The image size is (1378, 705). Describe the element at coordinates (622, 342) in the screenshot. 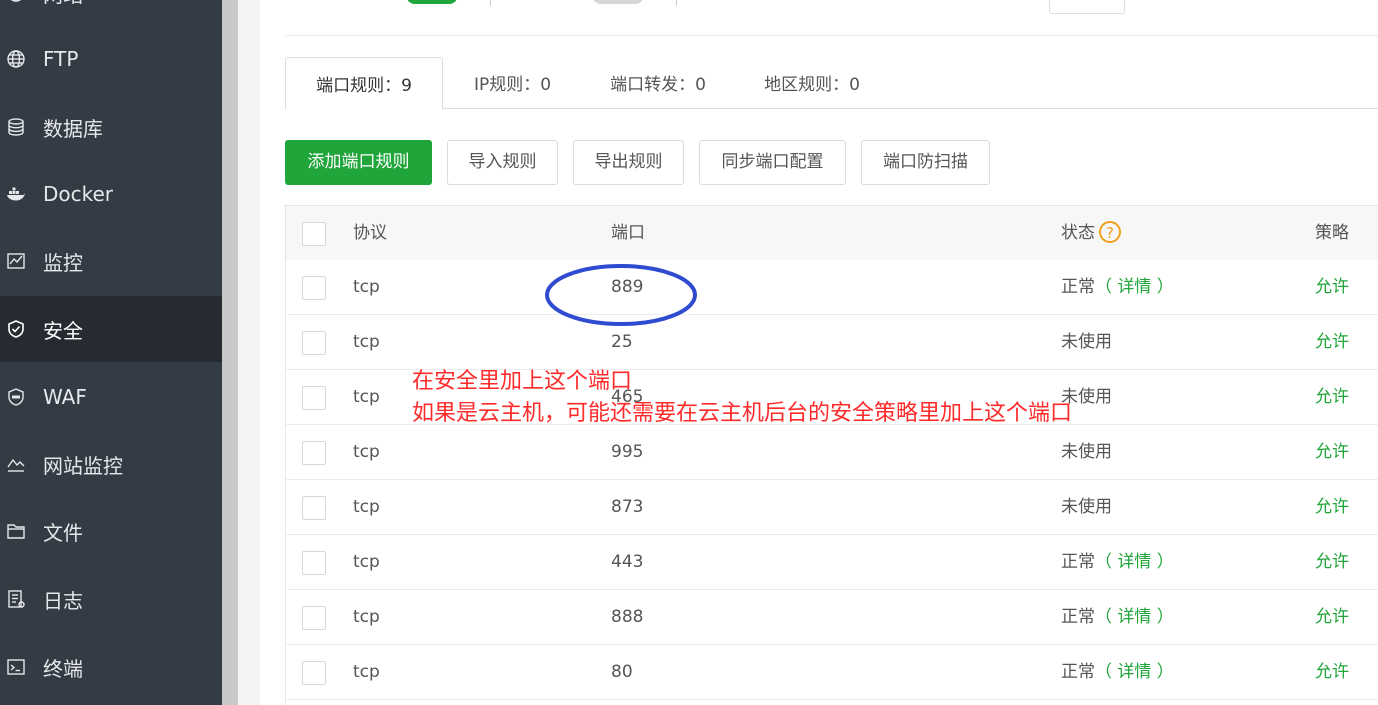

I see `cell-port: 25` at that location.